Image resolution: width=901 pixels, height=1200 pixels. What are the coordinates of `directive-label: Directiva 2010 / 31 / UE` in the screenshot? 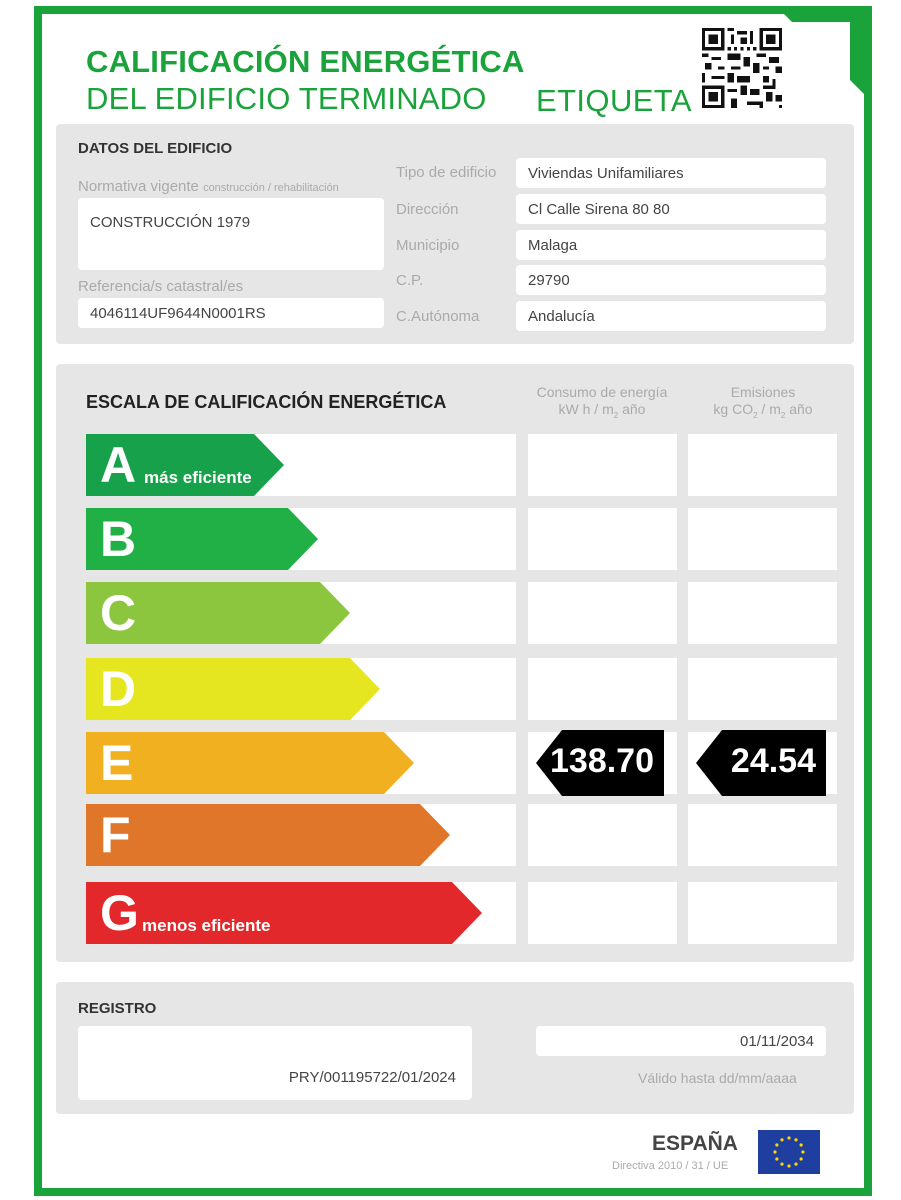 It's located at (670, 1166).